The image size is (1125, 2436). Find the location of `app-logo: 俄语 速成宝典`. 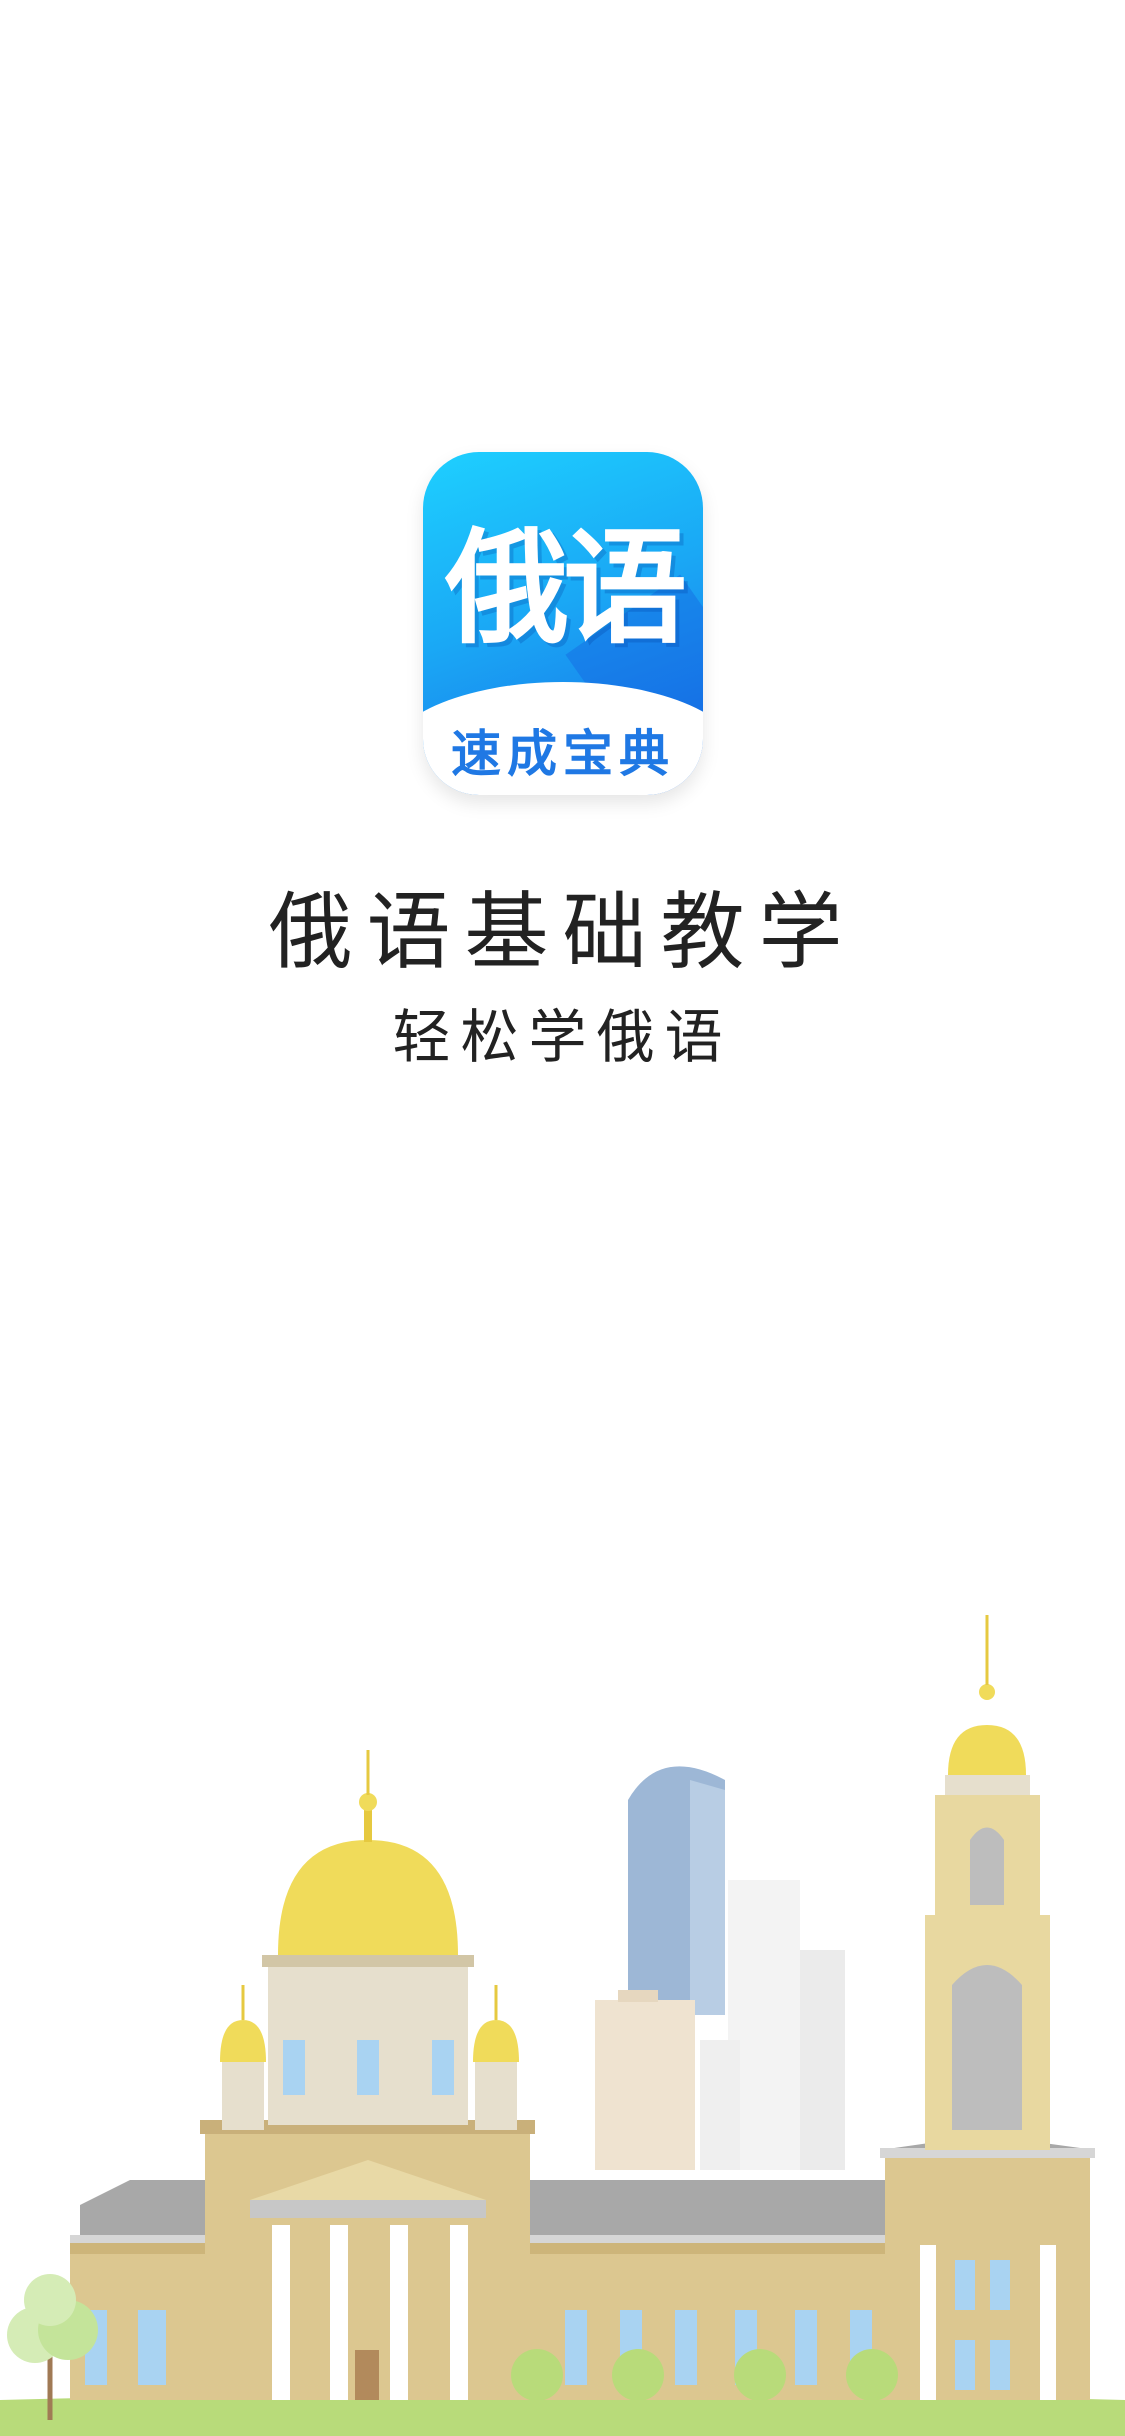

app-logo: 俄语 速成宝典 is located at coordinates (563, 623).